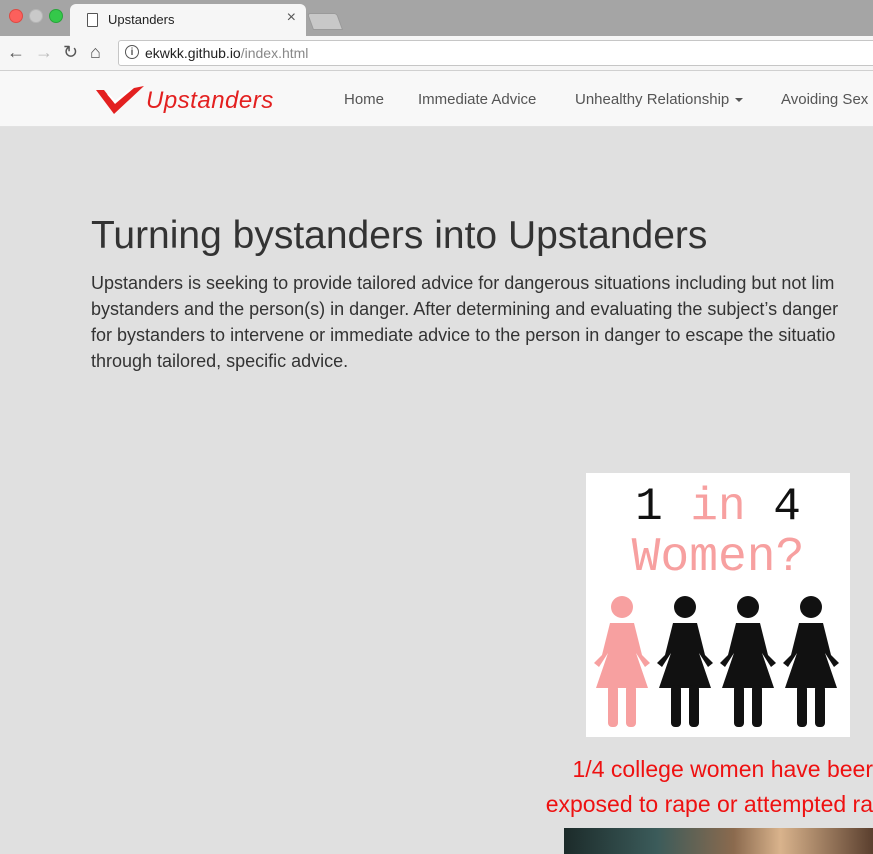  What do you see at coordinates (16, 52) in the screenshot?
I see `back-arrow-icon: ←` at bounding box center [16, 52].